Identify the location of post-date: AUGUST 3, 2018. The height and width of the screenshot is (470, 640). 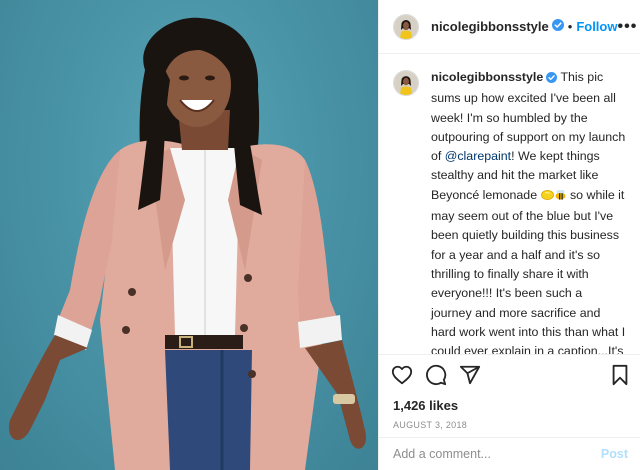
(430, 425).